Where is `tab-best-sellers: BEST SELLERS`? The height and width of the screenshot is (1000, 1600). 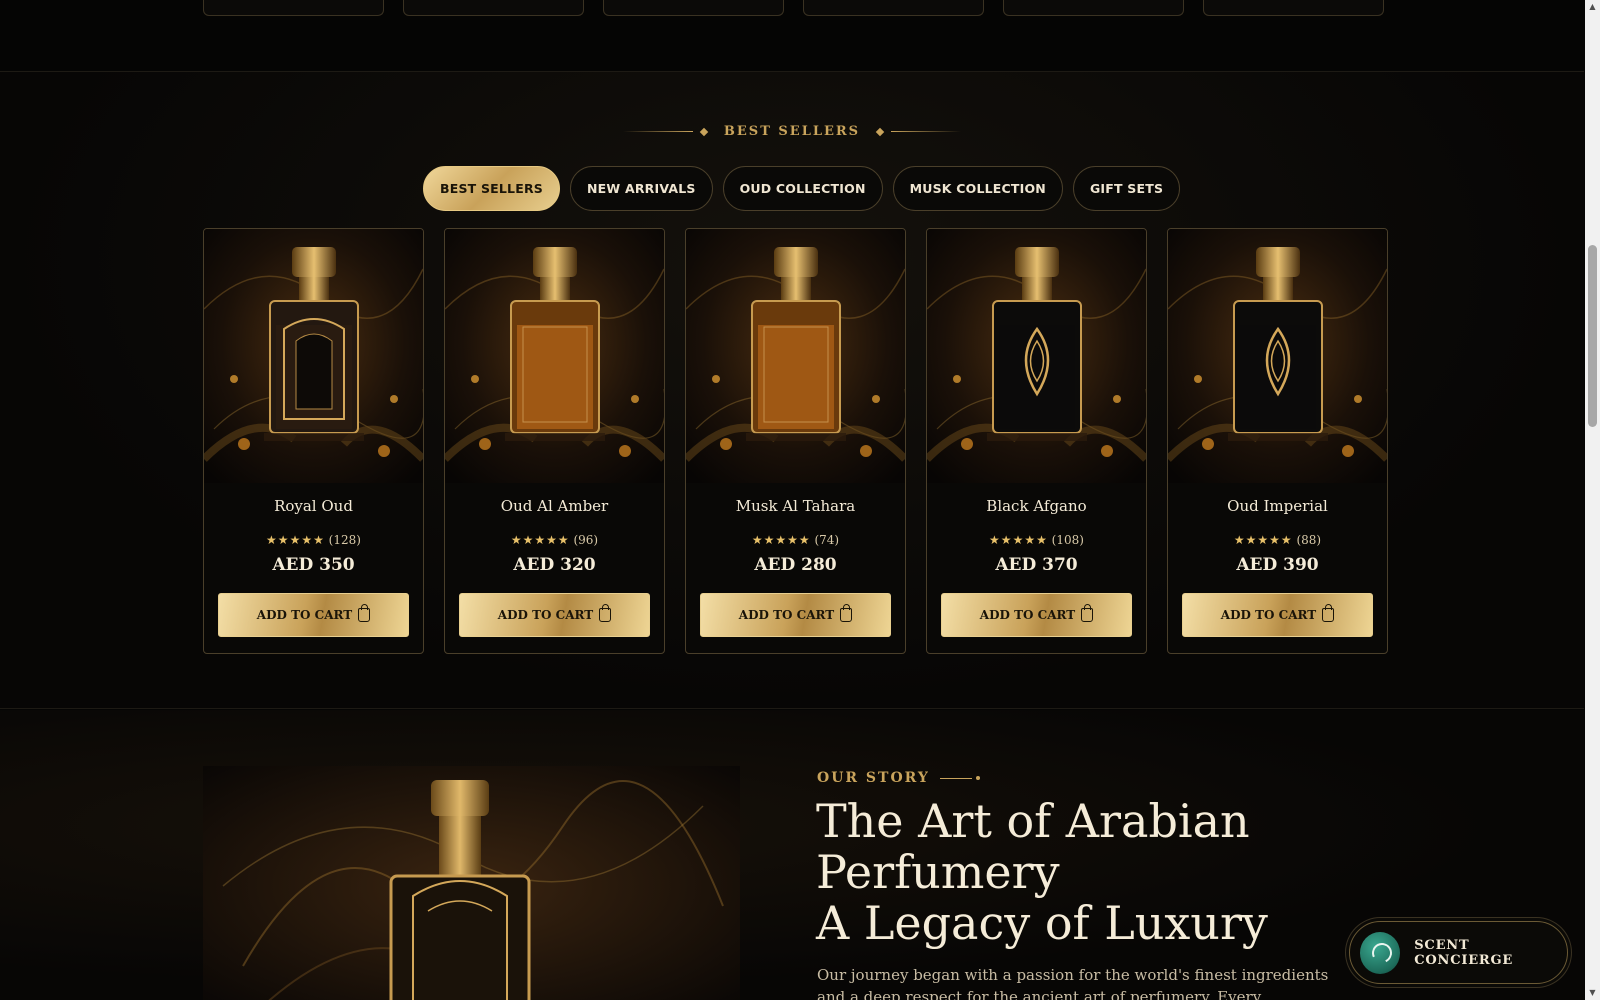
tab-best-sellers: BEST SELLERS is located at coordinates (491, 188).